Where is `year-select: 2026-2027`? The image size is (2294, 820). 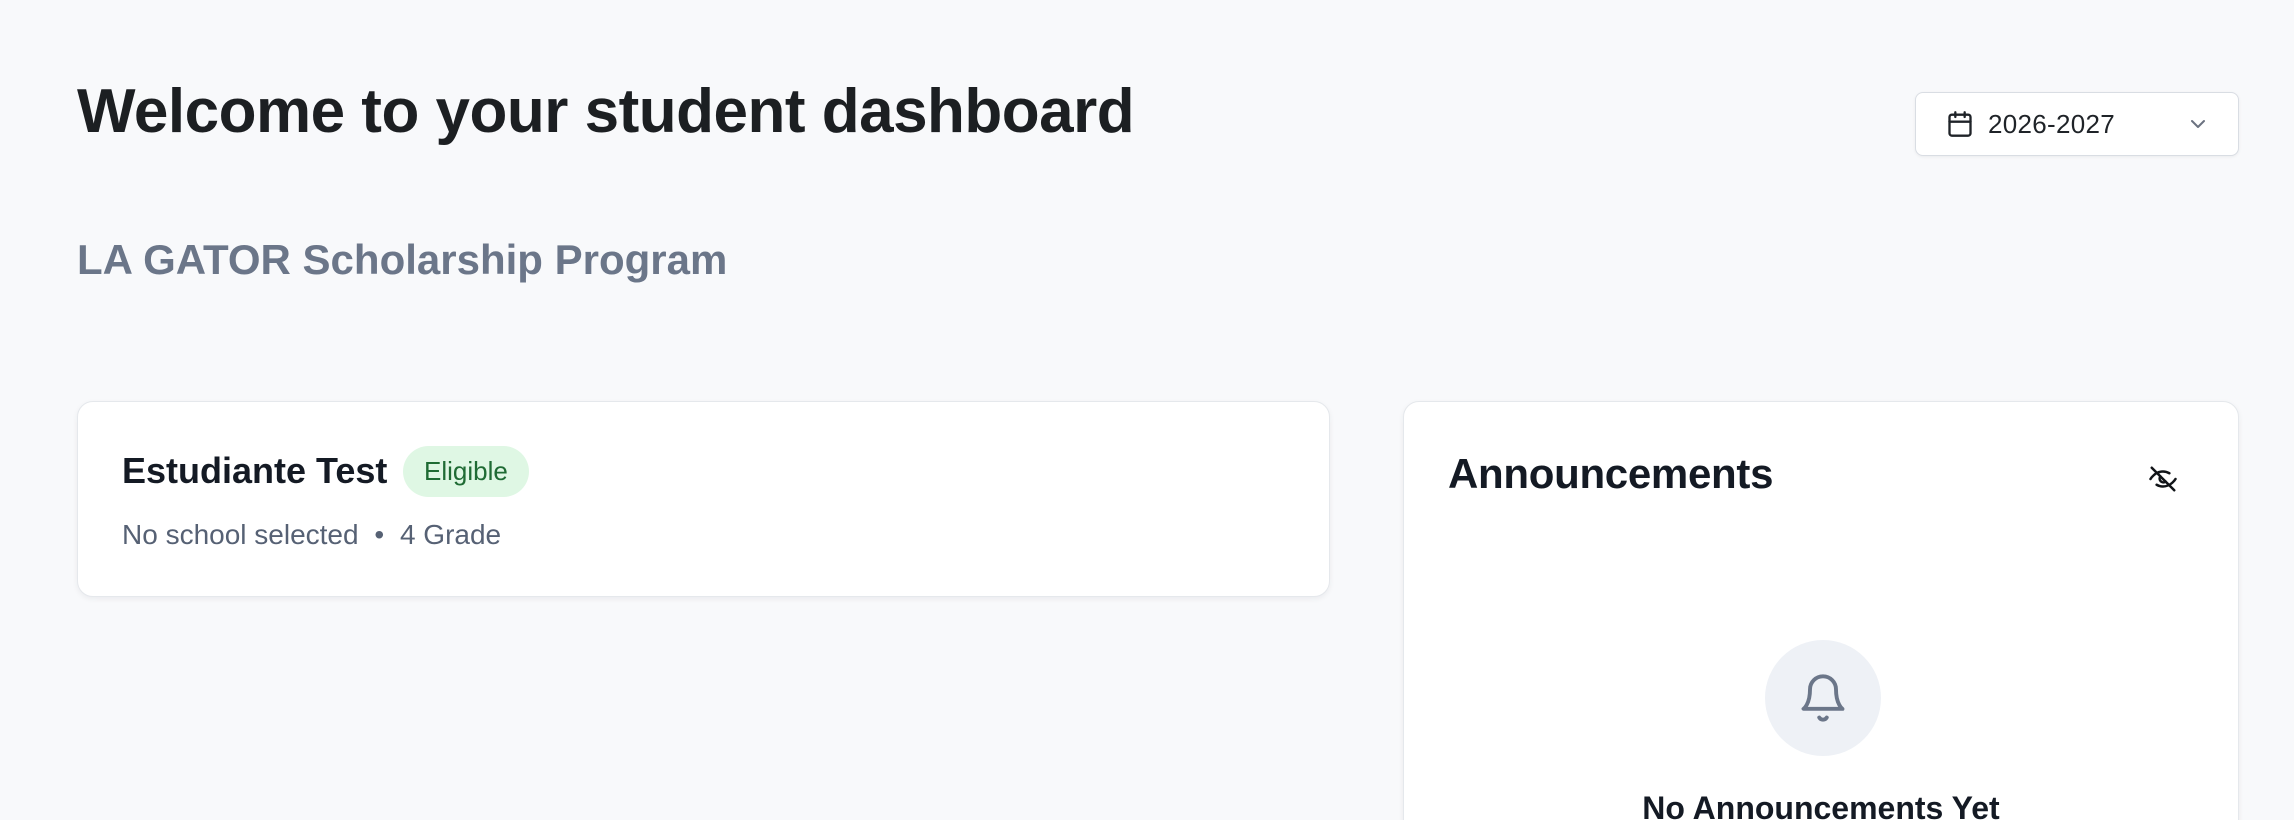
year-select: 2026-2027 is located at coordinates (2077, 124).